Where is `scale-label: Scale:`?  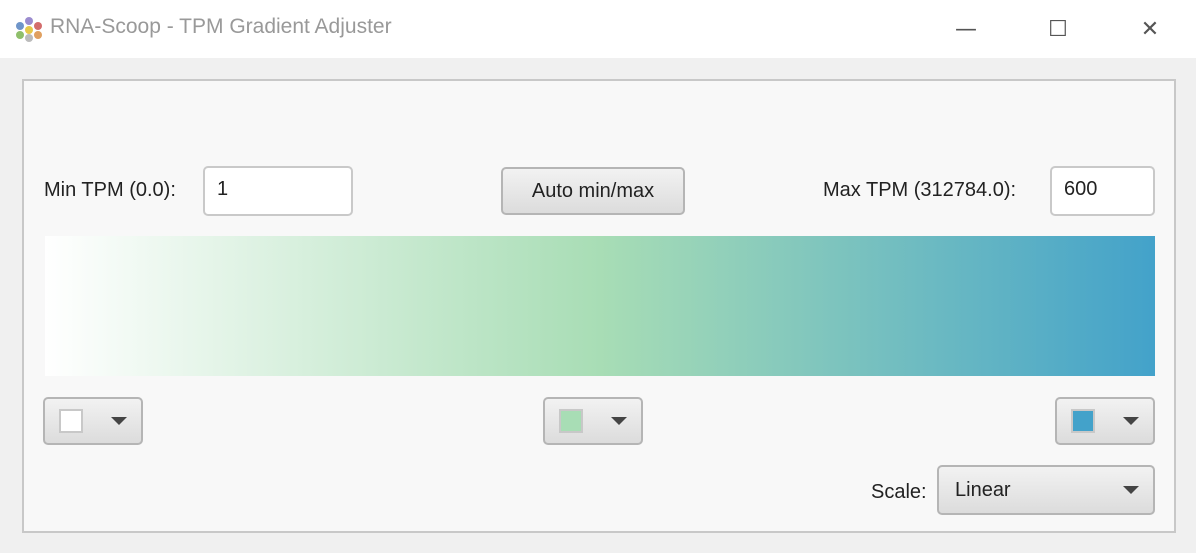
scale-label: Scale: is located at coordinates (899, 492).